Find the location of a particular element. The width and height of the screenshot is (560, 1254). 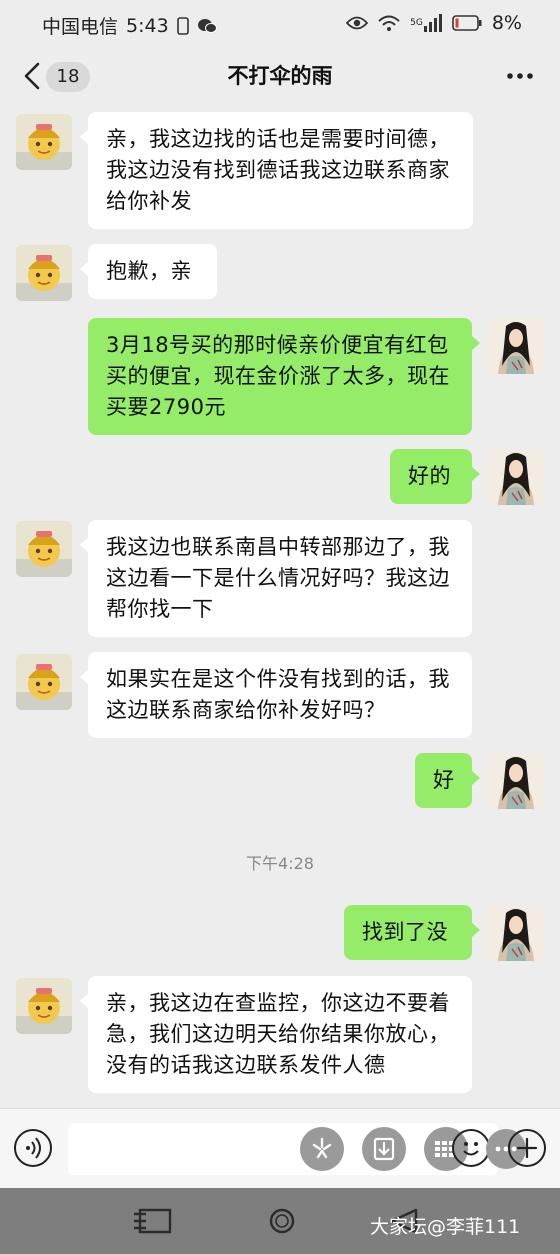

more-dots-icon is located at coordinates (520, 76).